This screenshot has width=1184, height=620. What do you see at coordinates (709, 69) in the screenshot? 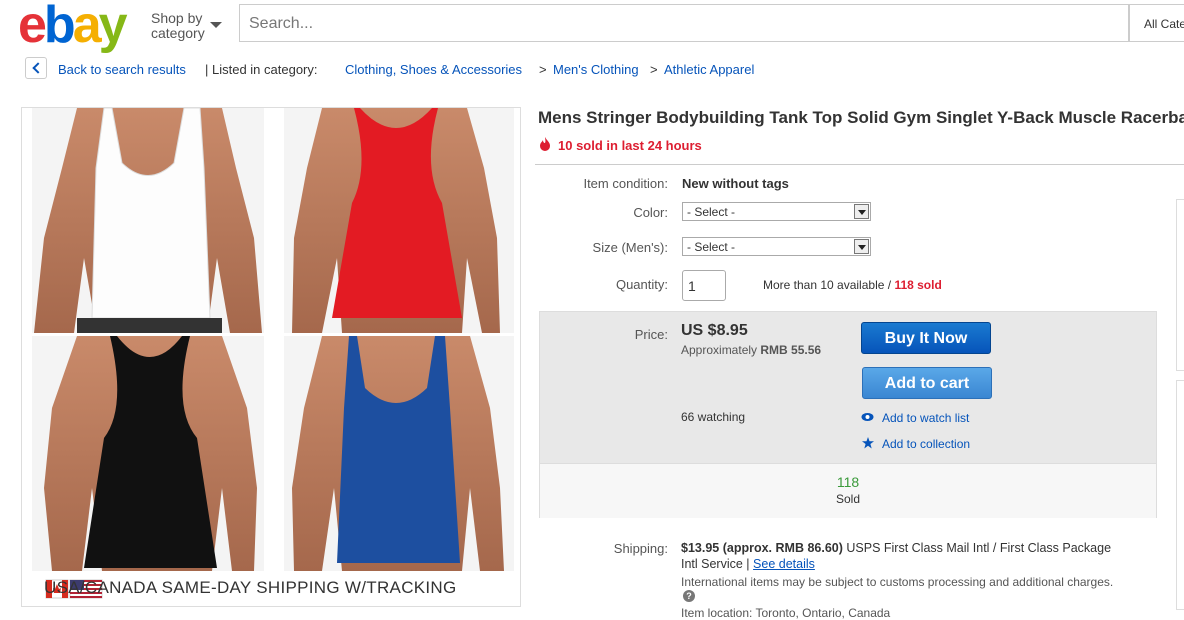
I see `breadcrumb-athletic-apparel: Athletic Apparel` at bounding box center [709, 69].